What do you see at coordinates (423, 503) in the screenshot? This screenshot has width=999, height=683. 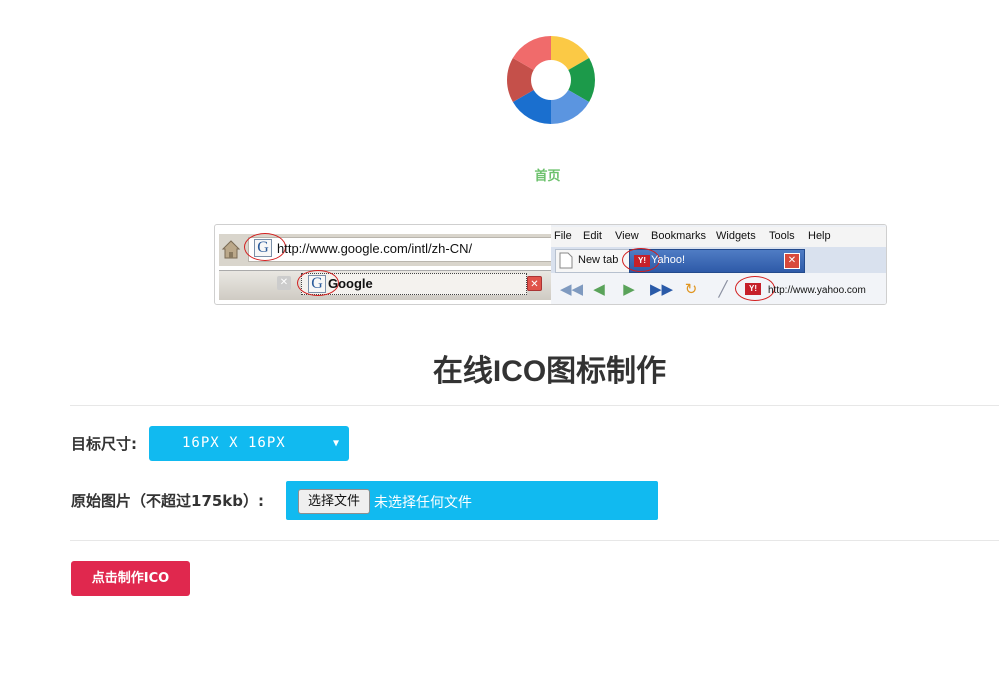 I see `file-status-text: 未选择任何文件` at bounding box center [423, 503].